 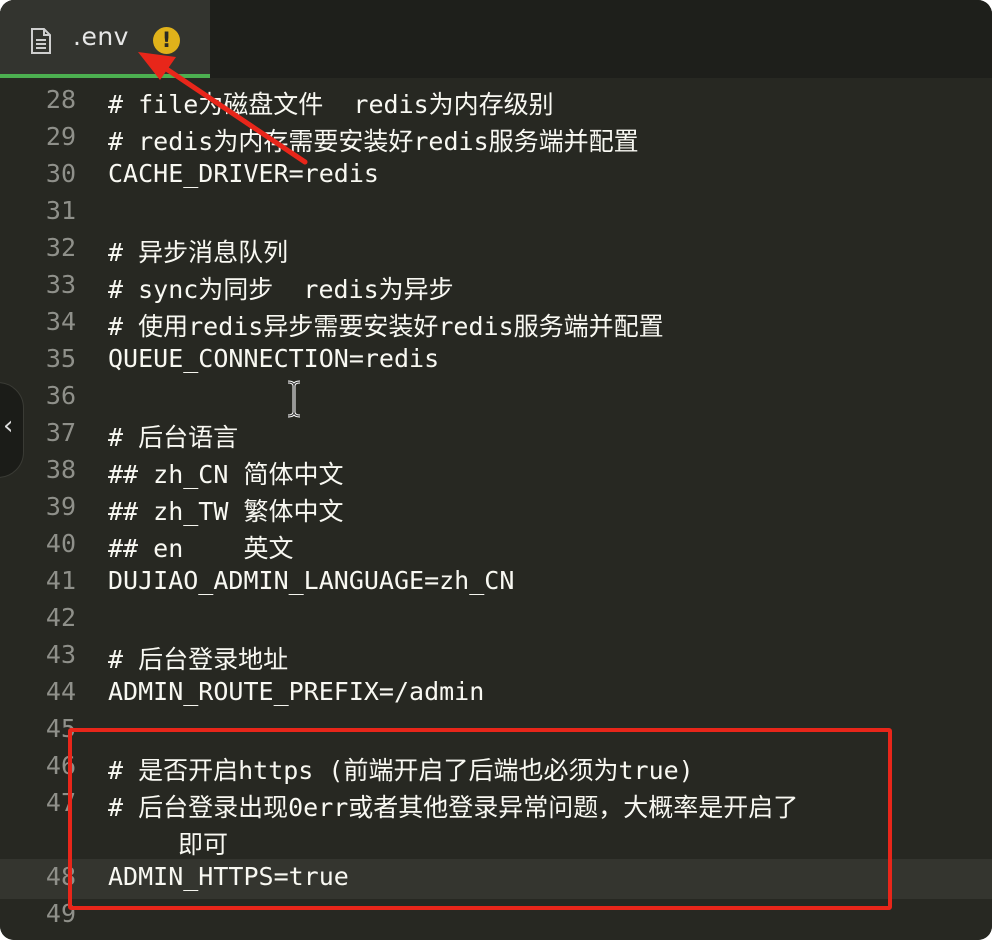 I want to click on line-number: 44, so click(x=60, y=691).